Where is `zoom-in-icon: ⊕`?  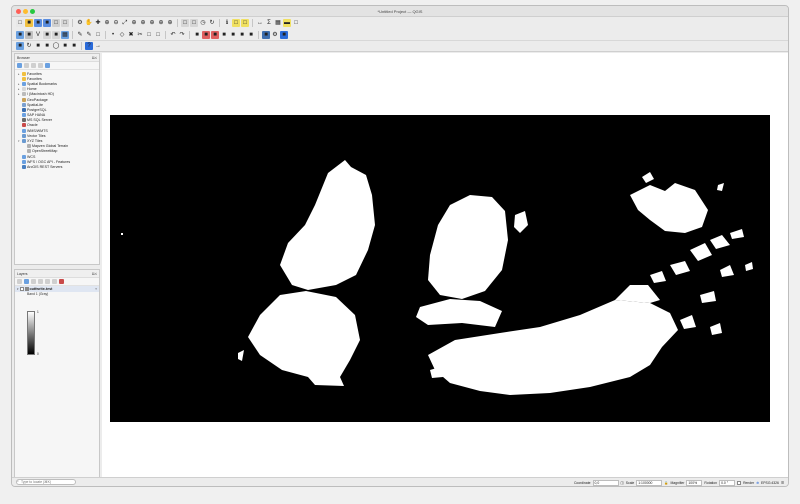 zoom-in-icon: ⊕ is located at coordinates (107, 23).